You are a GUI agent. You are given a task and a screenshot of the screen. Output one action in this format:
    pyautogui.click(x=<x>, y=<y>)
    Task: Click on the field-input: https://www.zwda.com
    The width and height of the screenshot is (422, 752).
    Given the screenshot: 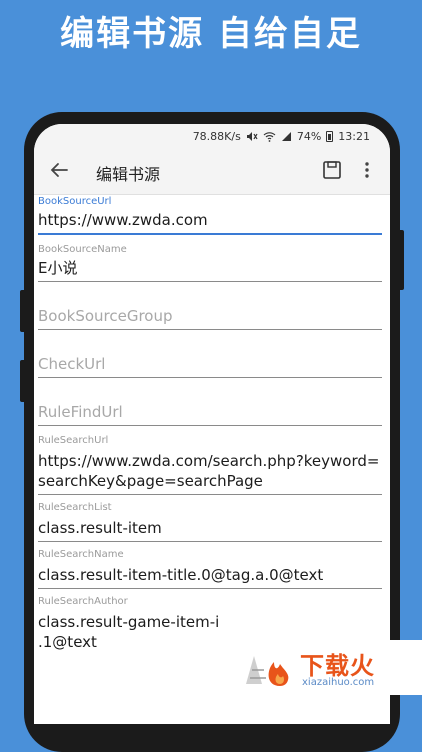 What is the action you would take?
    pyautogui.click(x=210, y=222)
    